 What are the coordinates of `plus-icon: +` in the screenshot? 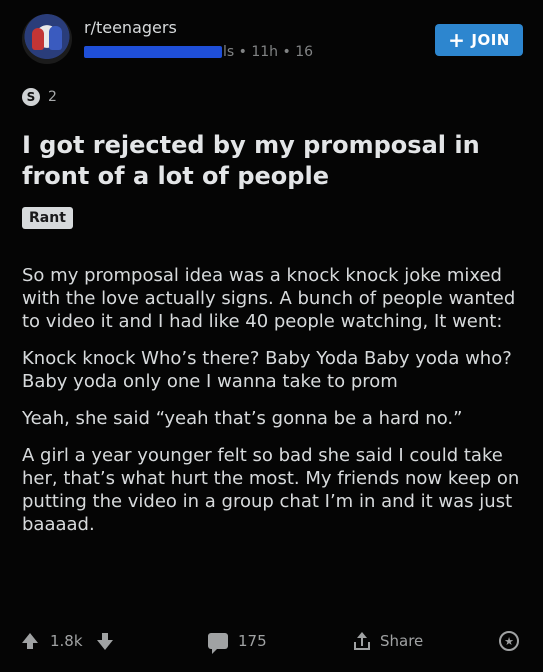 It's located at (457, 40).